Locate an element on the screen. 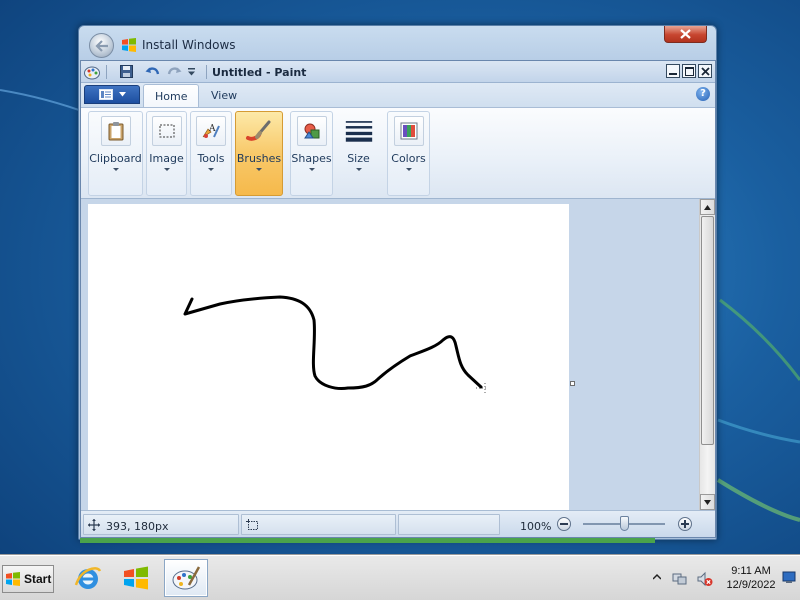  select-icon is located at coordinates (166, 131).